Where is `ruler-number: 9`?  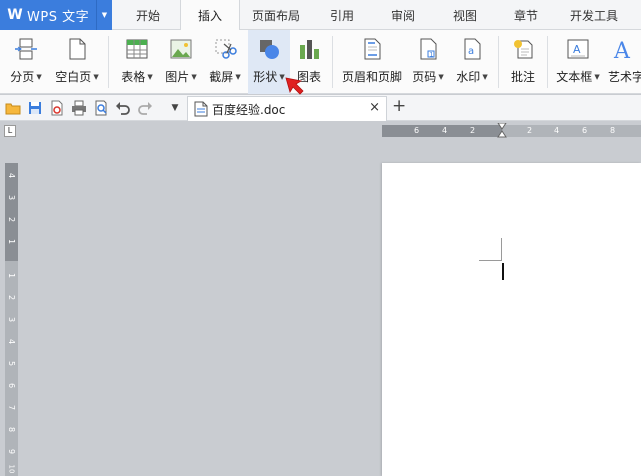 ruler-number: 9 is located at coordinates (11, 451).